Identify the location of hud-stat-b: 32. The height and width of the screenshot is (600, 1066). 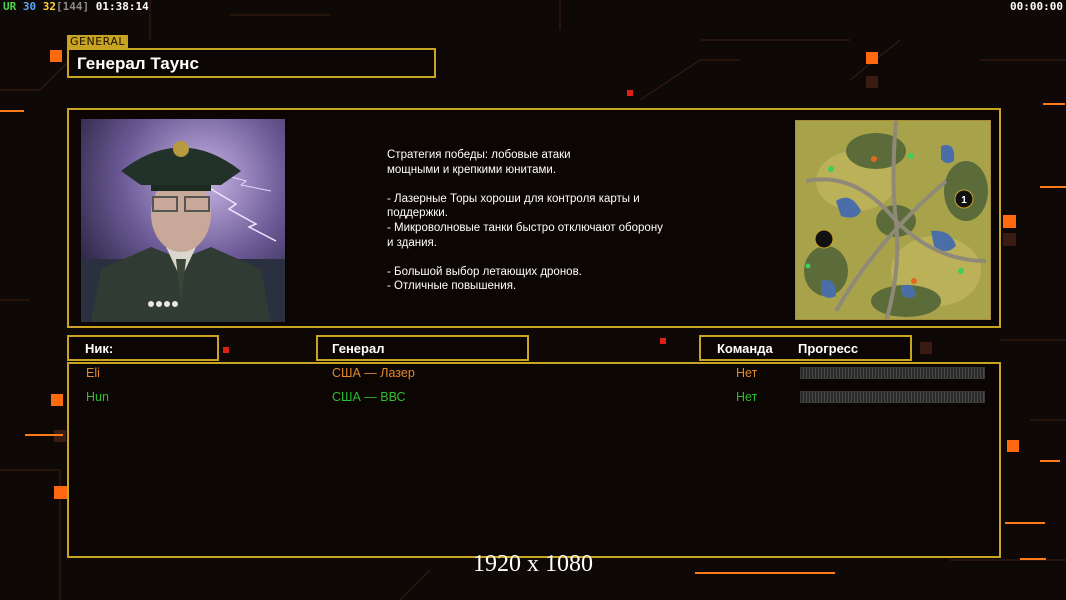
(46, 6).